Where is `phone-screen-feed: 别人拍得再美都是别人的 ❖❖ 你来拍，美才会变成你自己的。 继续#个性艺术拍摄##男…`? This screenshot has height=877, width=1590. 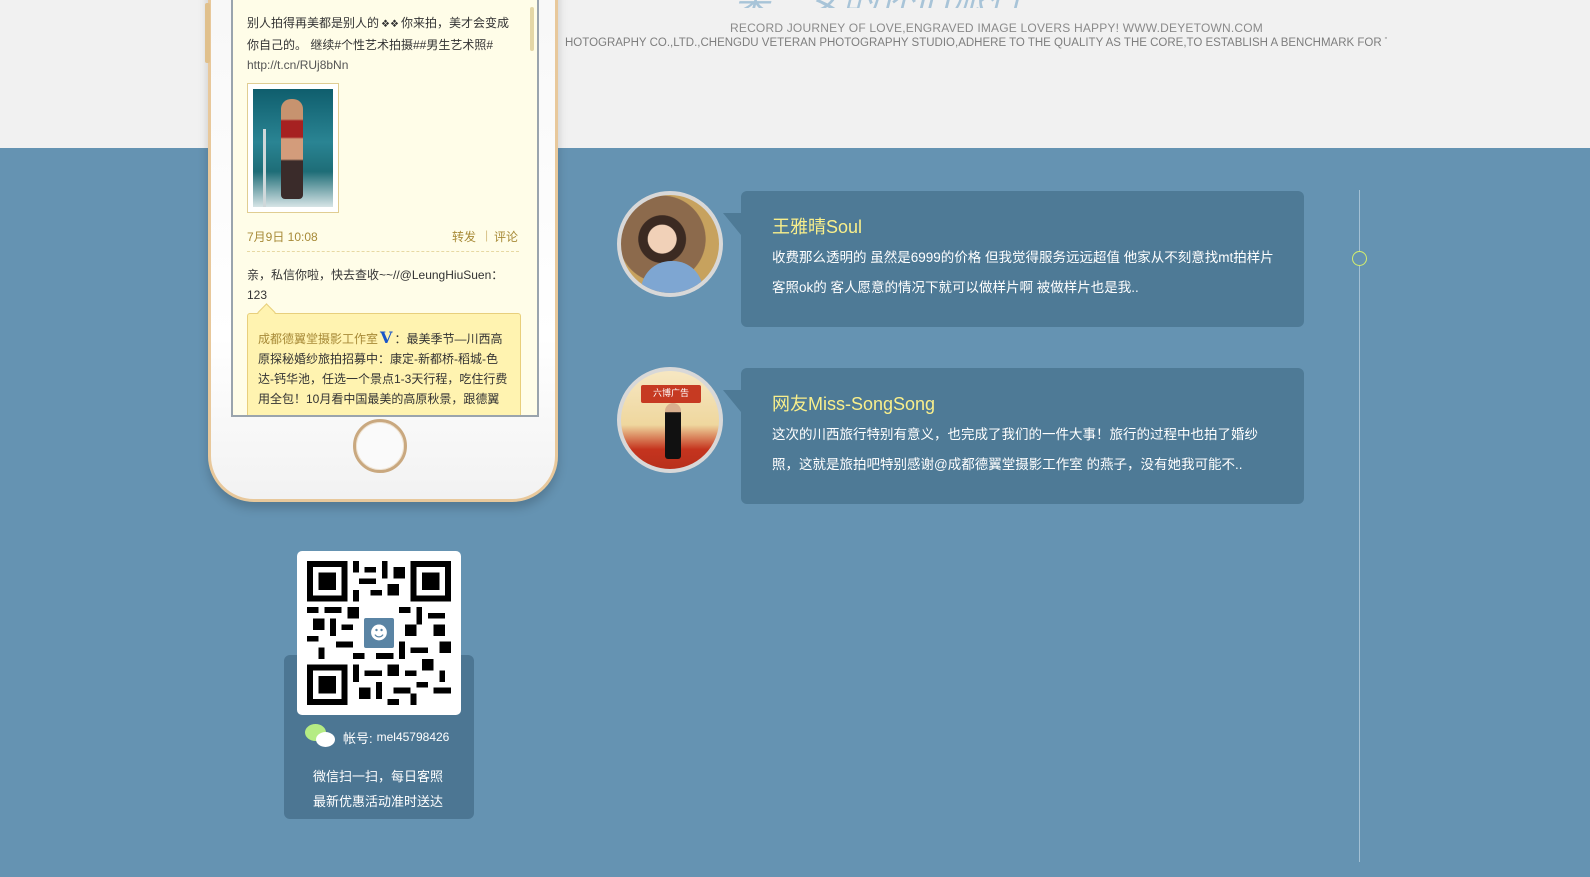 phone-screen-feed: 别人拍得再美都是别人的 ❖❖ 你来拍，美才会变成你自己的。 继续#个性艺术拍摄##男… is located at coordinates (385, 208).